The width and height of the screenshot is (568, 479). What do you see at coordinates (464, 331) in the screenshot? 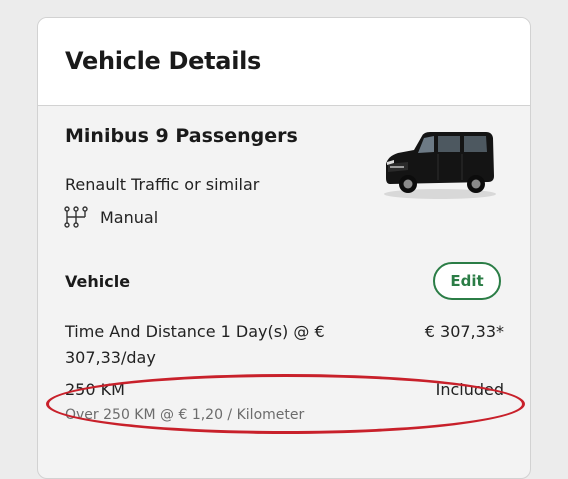
I see `rate-price: € 307,33*` at bounding box center [464, 331].